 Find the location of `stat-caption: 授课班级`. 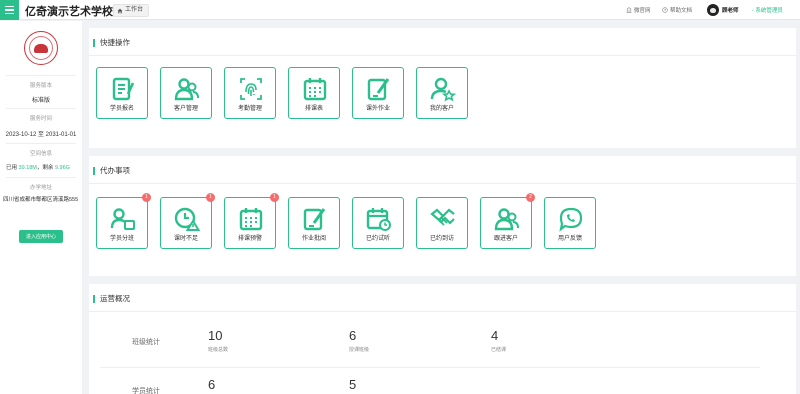

stat-caption: 授课班级 is located at coordinates (359, 350).